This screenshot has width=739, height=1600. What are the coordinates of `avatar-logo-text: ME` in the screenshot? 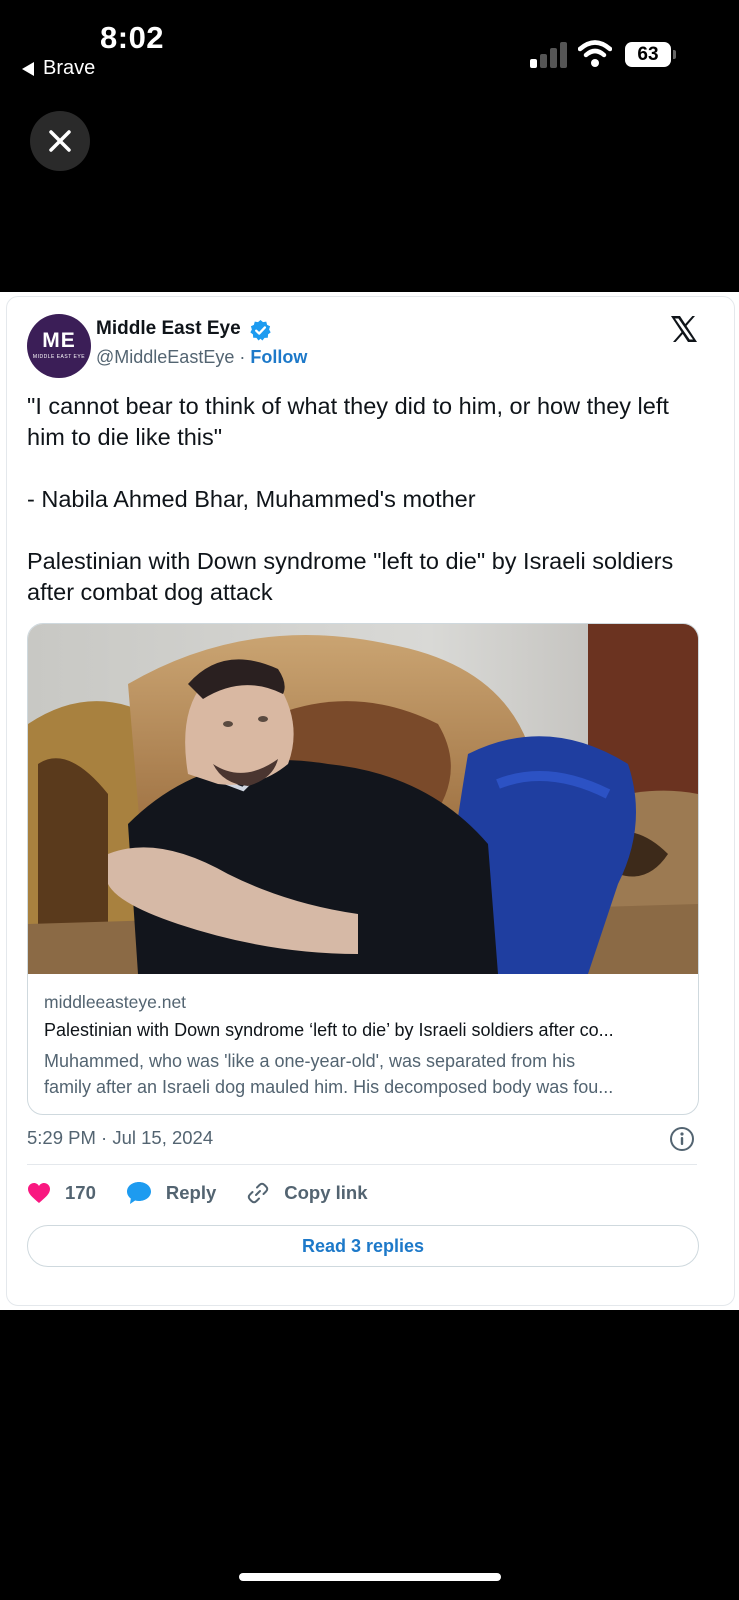 It's located at (59, 340).